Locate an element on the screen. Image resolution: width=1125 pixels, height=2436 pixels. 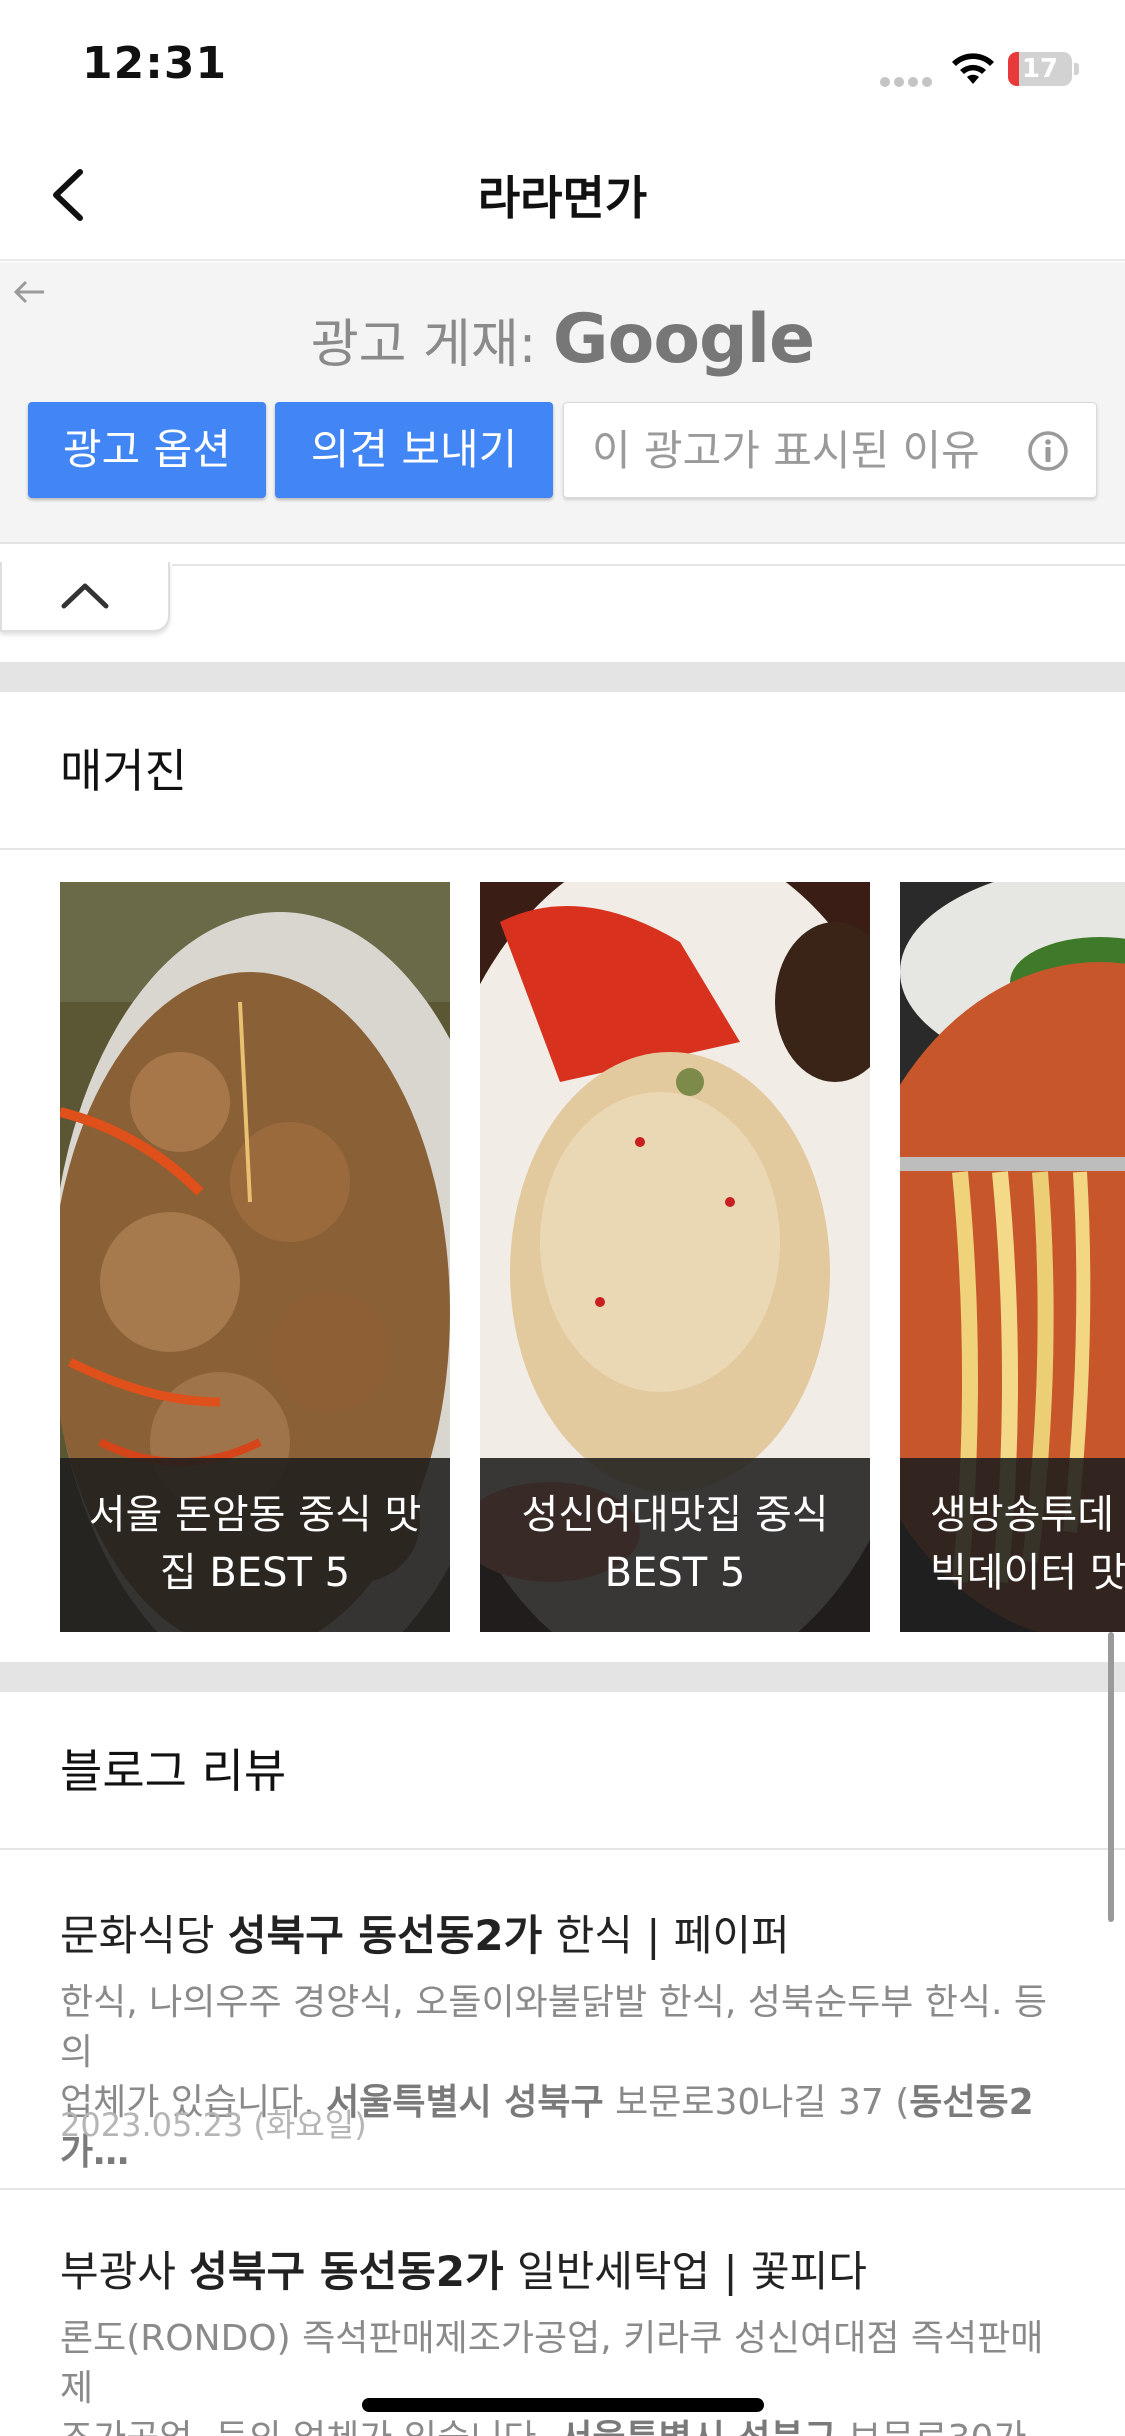
ad-provider-label: 광고 게재: Google is located at coordinates (562, 339).